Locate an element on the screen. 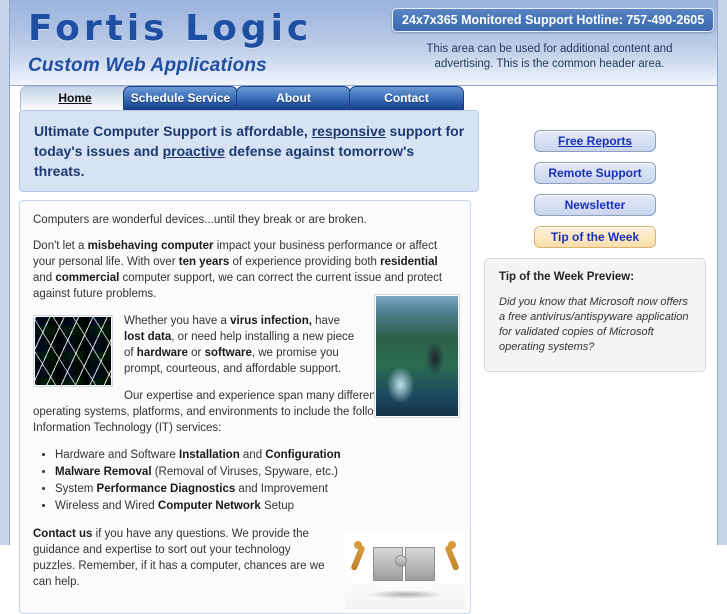  headline-underline-proactive: proactive is located at coordinates (193, 151).